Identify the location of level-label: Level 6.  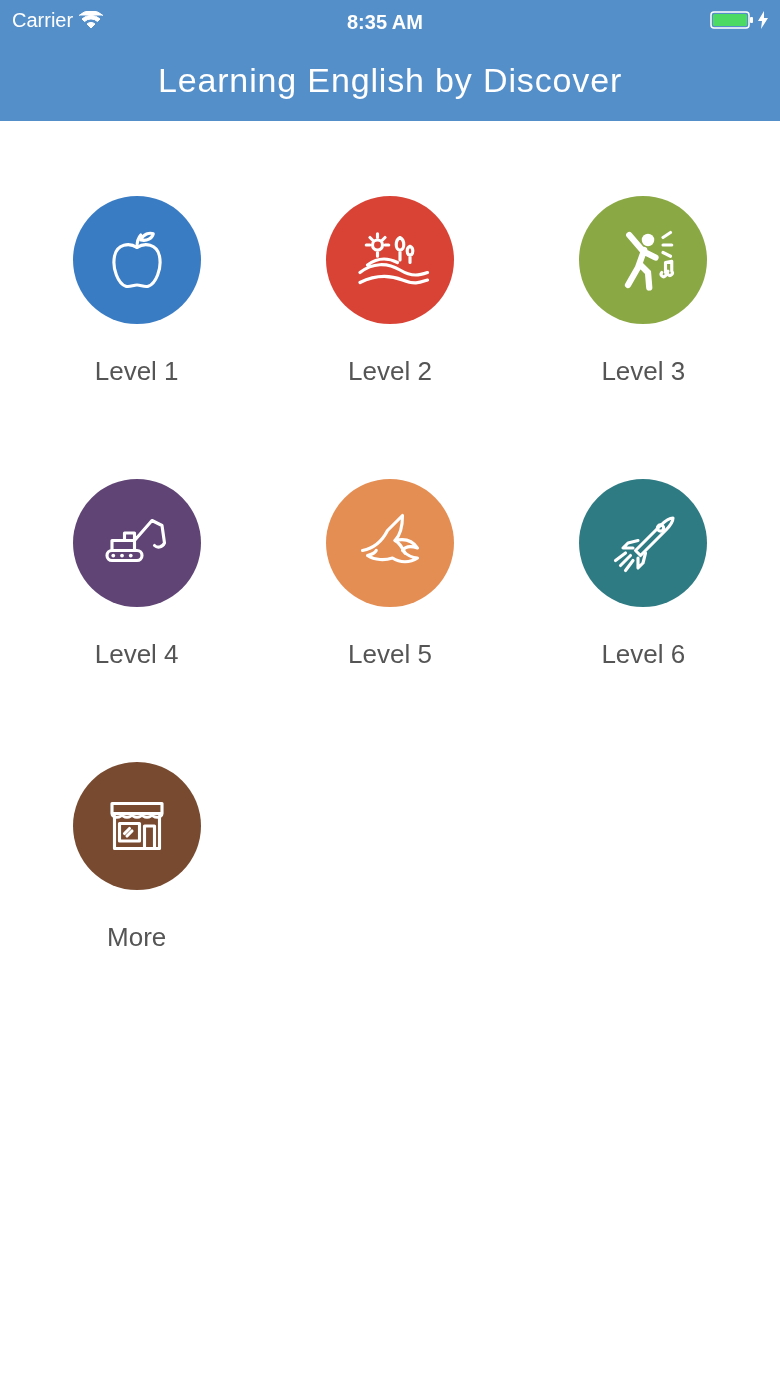
(643, 654).